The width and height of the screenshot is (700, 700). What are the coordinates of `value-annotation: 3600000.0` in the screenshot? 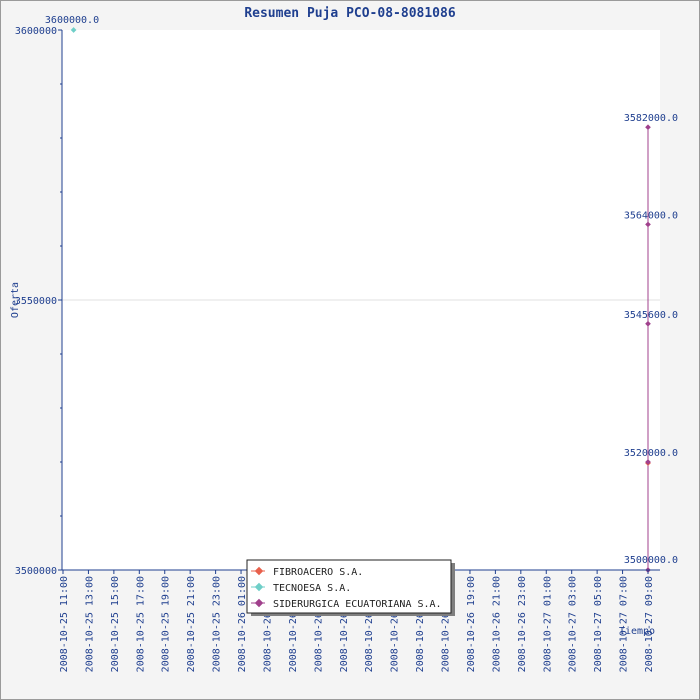 It's located at (72, 20).